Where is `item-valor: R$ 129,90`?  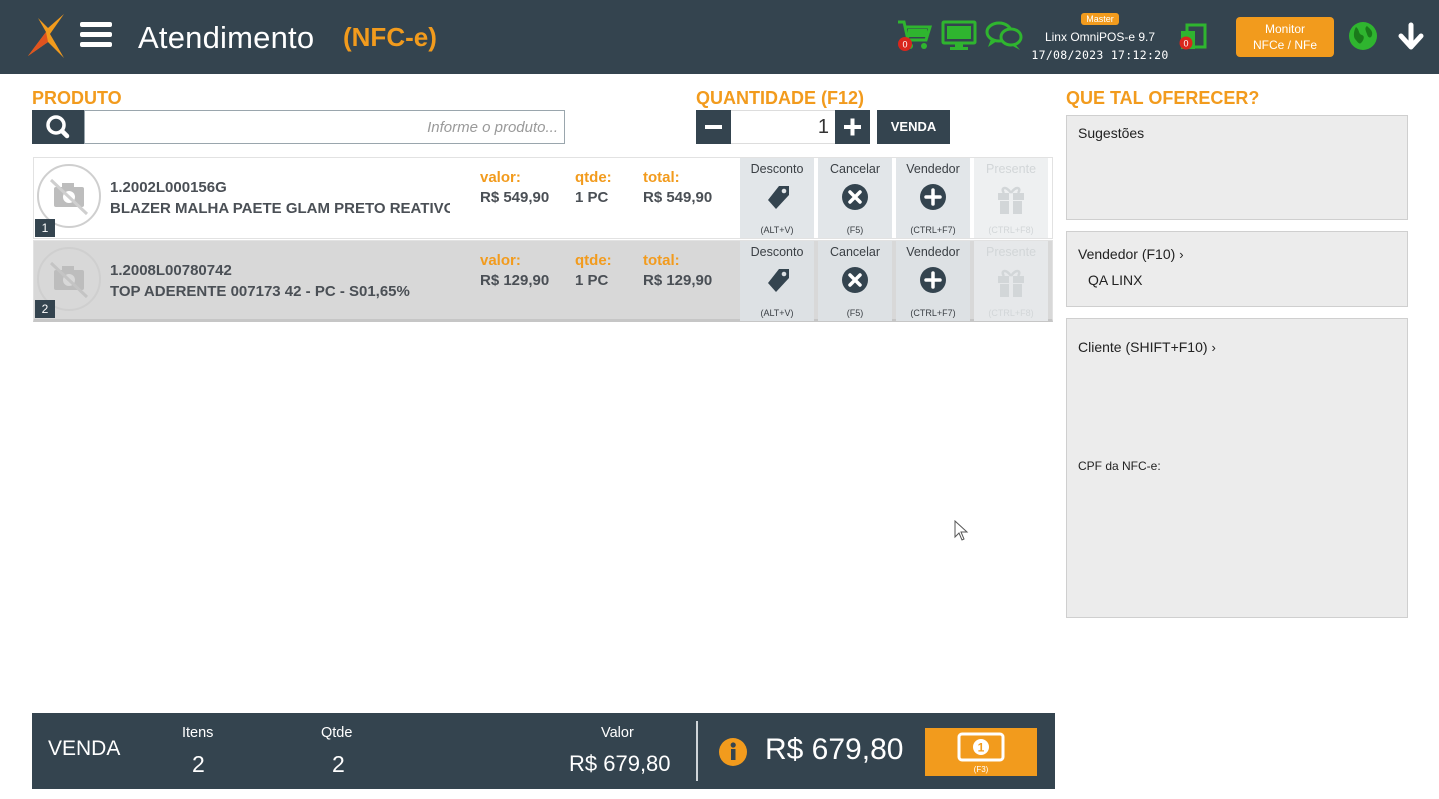 item-valor: R$ 129,90 is located at coordinates (515, 280).